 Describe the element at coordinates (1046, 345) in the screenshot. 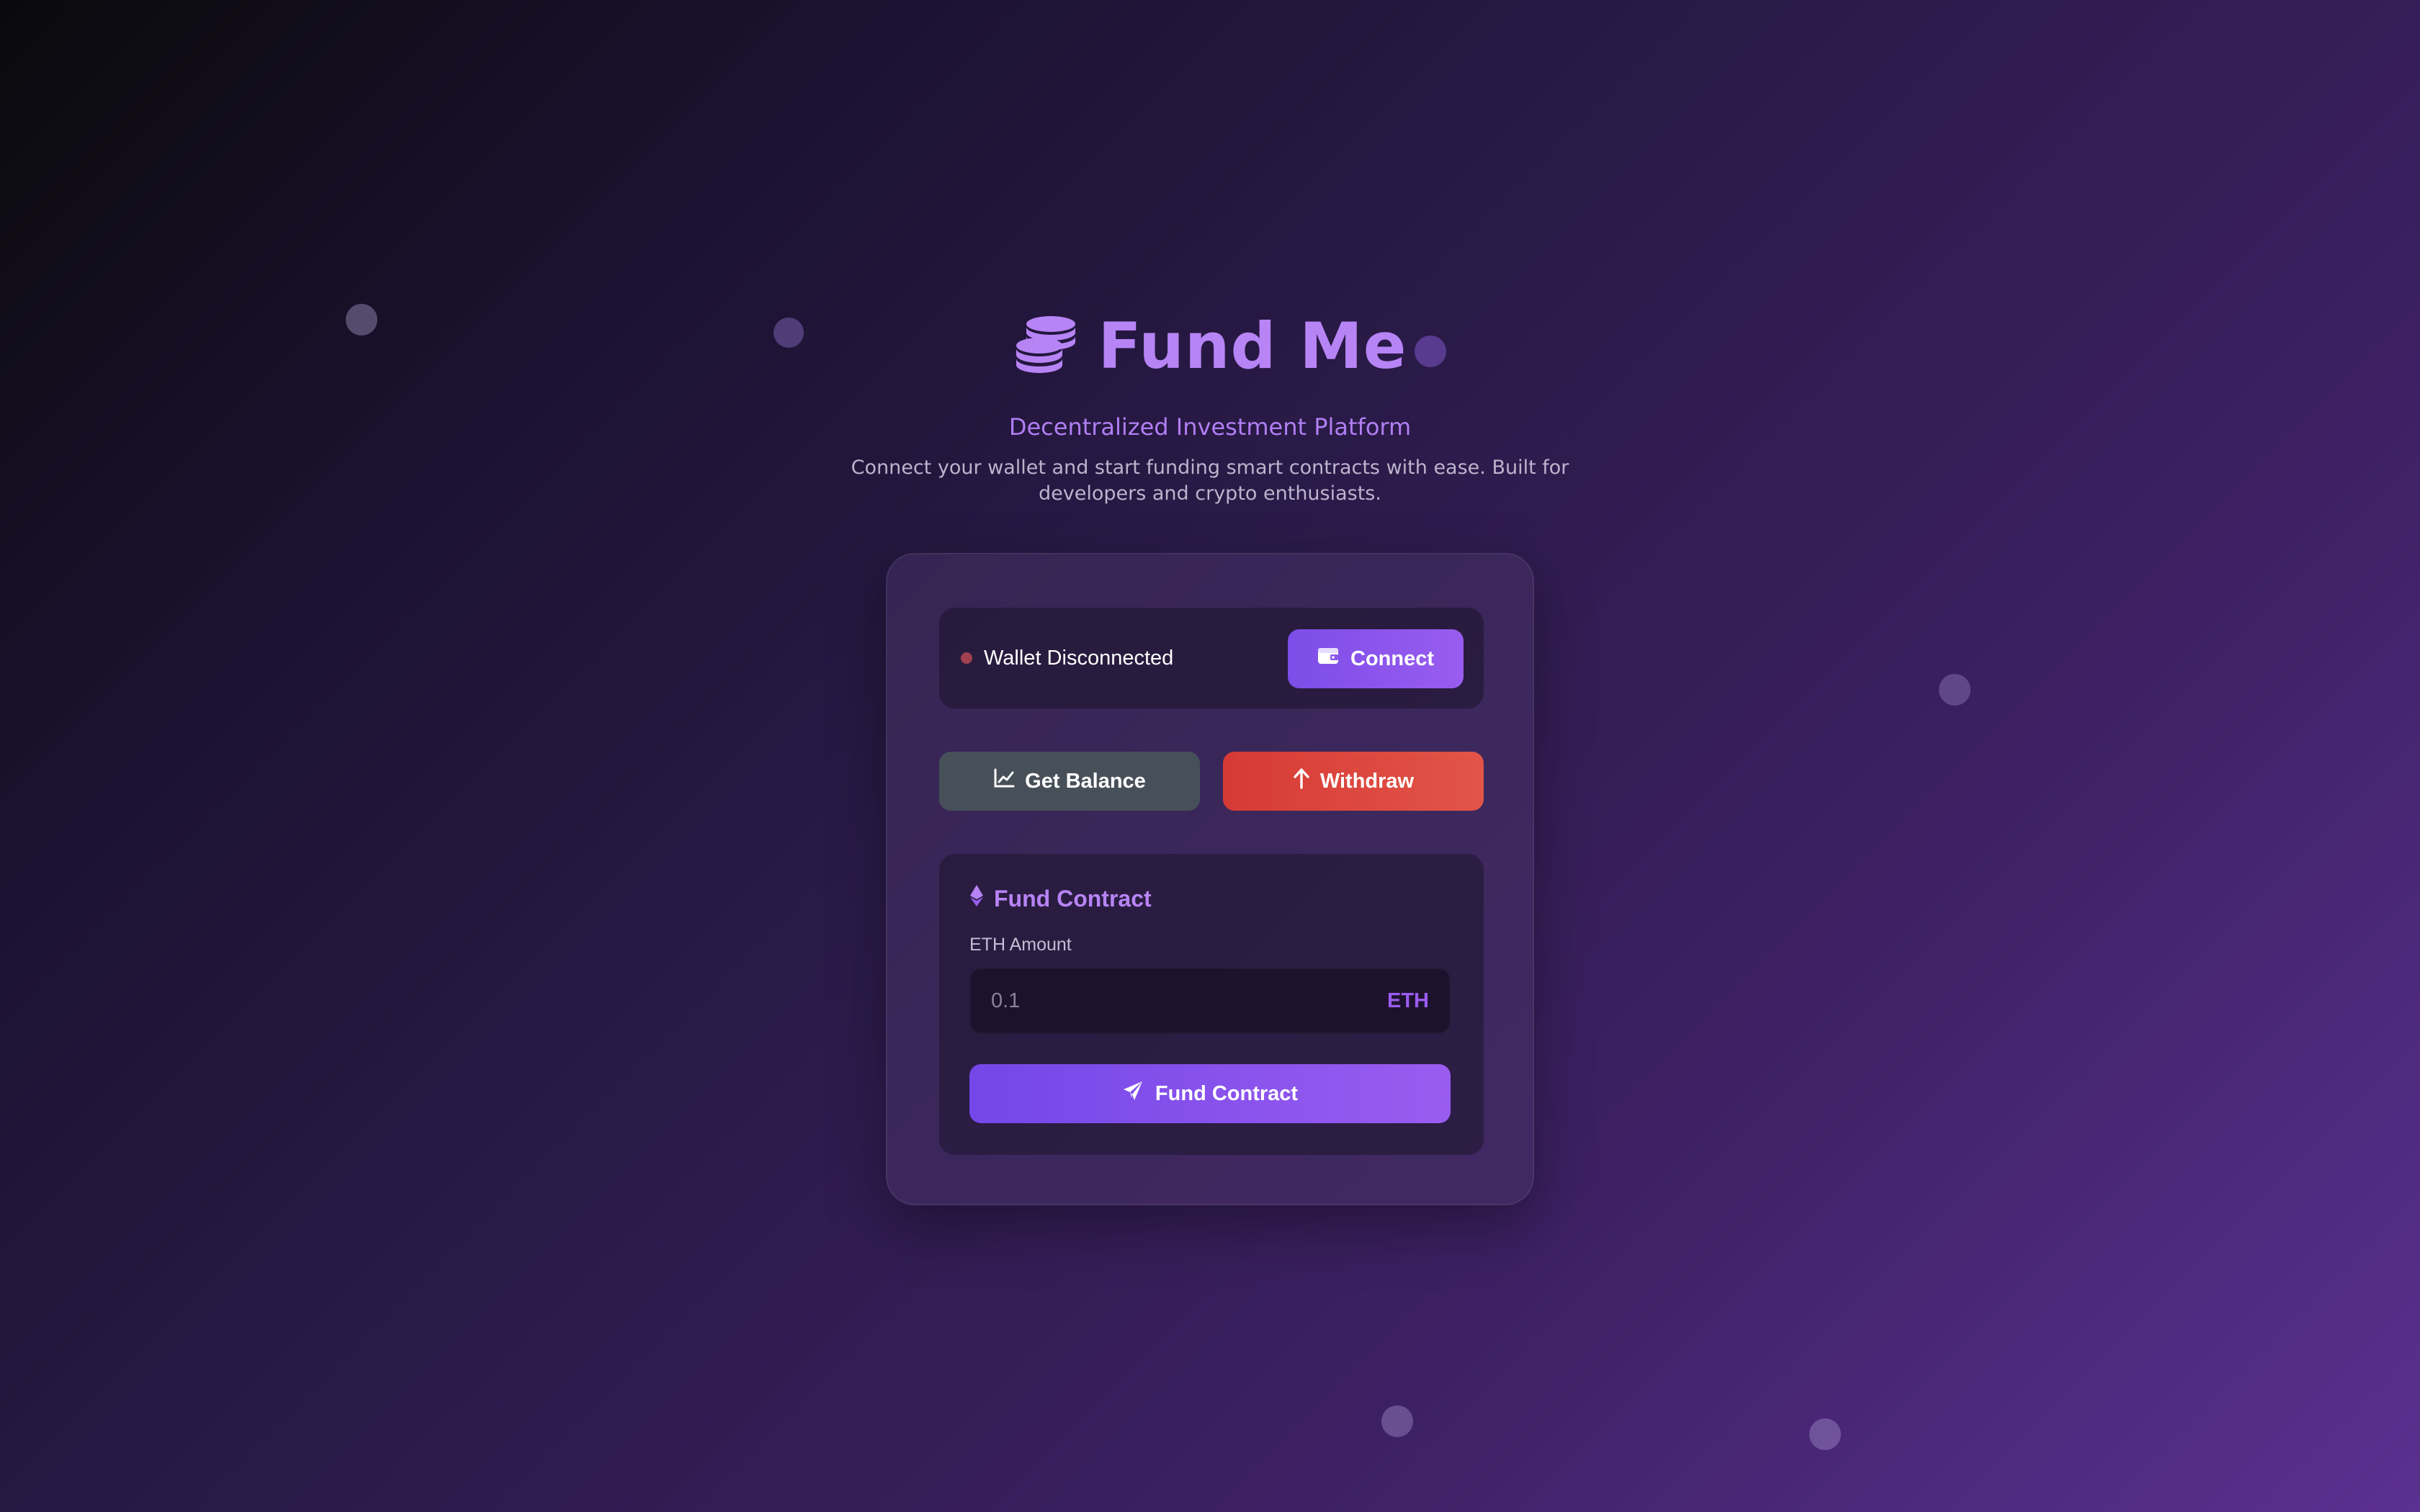

I see `coins-icon` at that location.